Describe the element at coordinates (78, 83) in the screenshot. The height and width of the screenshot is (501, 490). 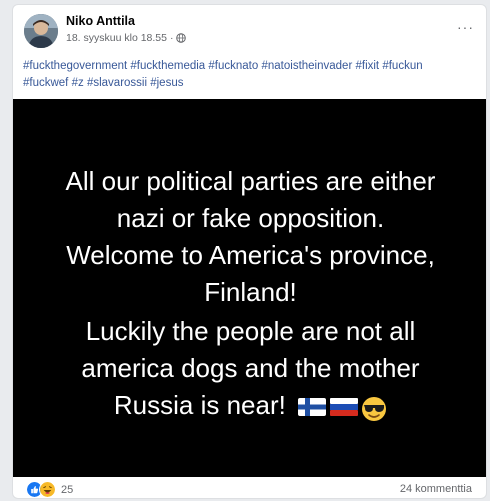
I see `hashtag-link: #z` at that location.